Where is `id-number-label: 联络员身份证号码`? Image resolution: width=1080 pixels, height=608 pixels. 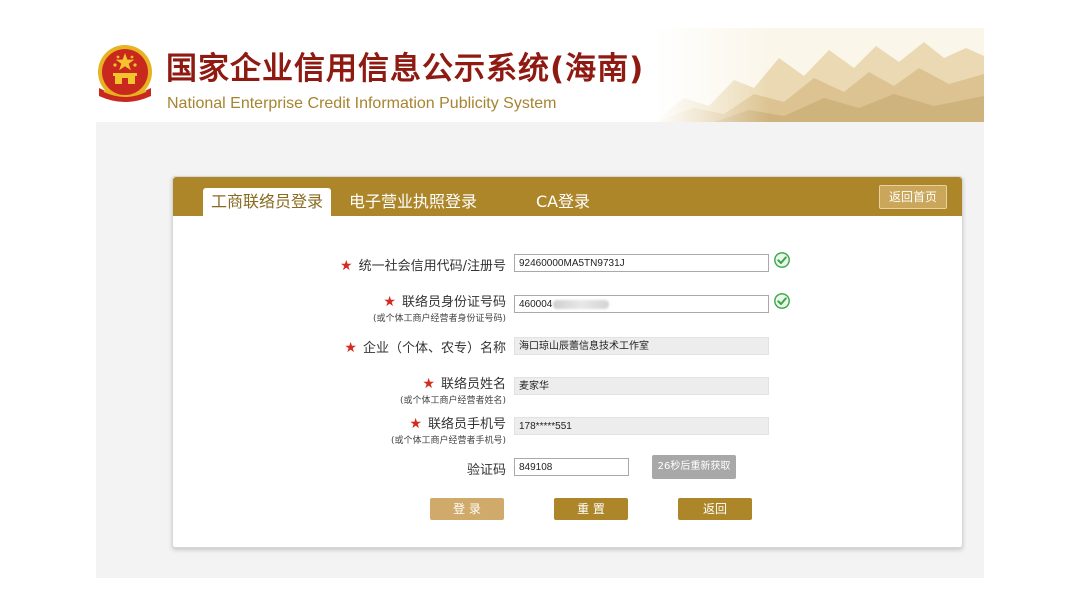 id-number-label: 联络员身份证号码 is located at coordinates (453, 302).